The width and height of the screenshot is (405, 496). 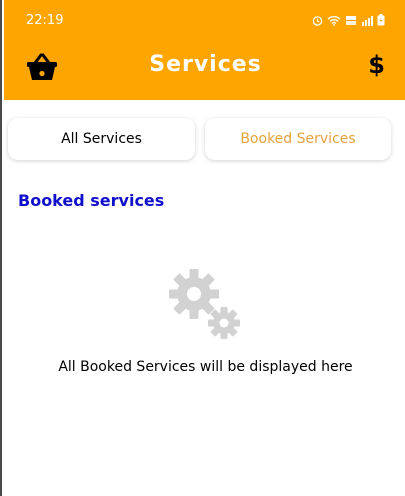 What do you see at coordinates (205, 64) in the screenshot?
I see `page-title: Services` at bounding box center [205, 64].